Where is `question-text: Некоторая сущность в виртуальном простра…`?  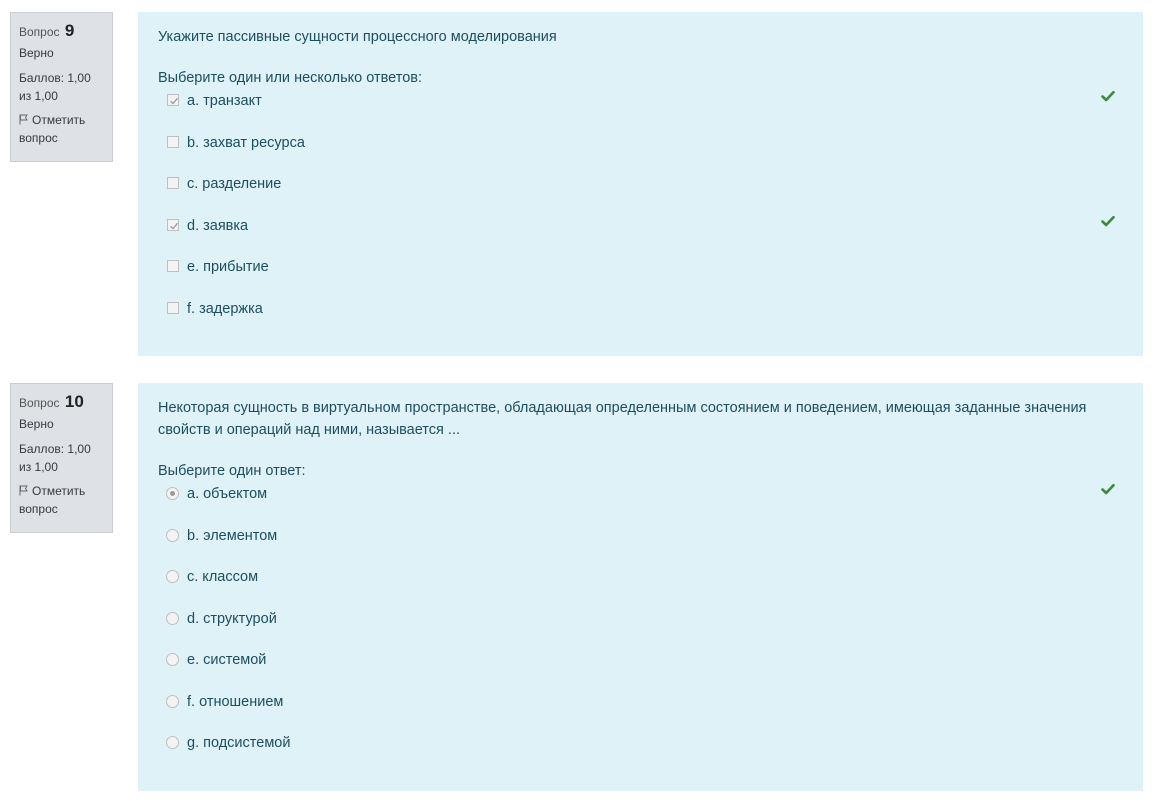
question-text: Некоторая сущность в виртуальном простра… is located at coordinates (622, 419).